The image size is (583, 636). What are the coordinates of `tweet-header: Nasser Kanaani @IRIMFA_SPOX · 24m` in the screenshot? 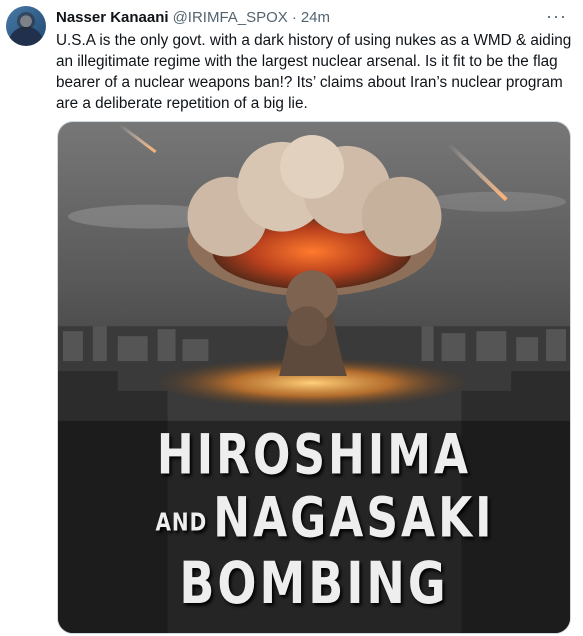 It's located at (311, 17).